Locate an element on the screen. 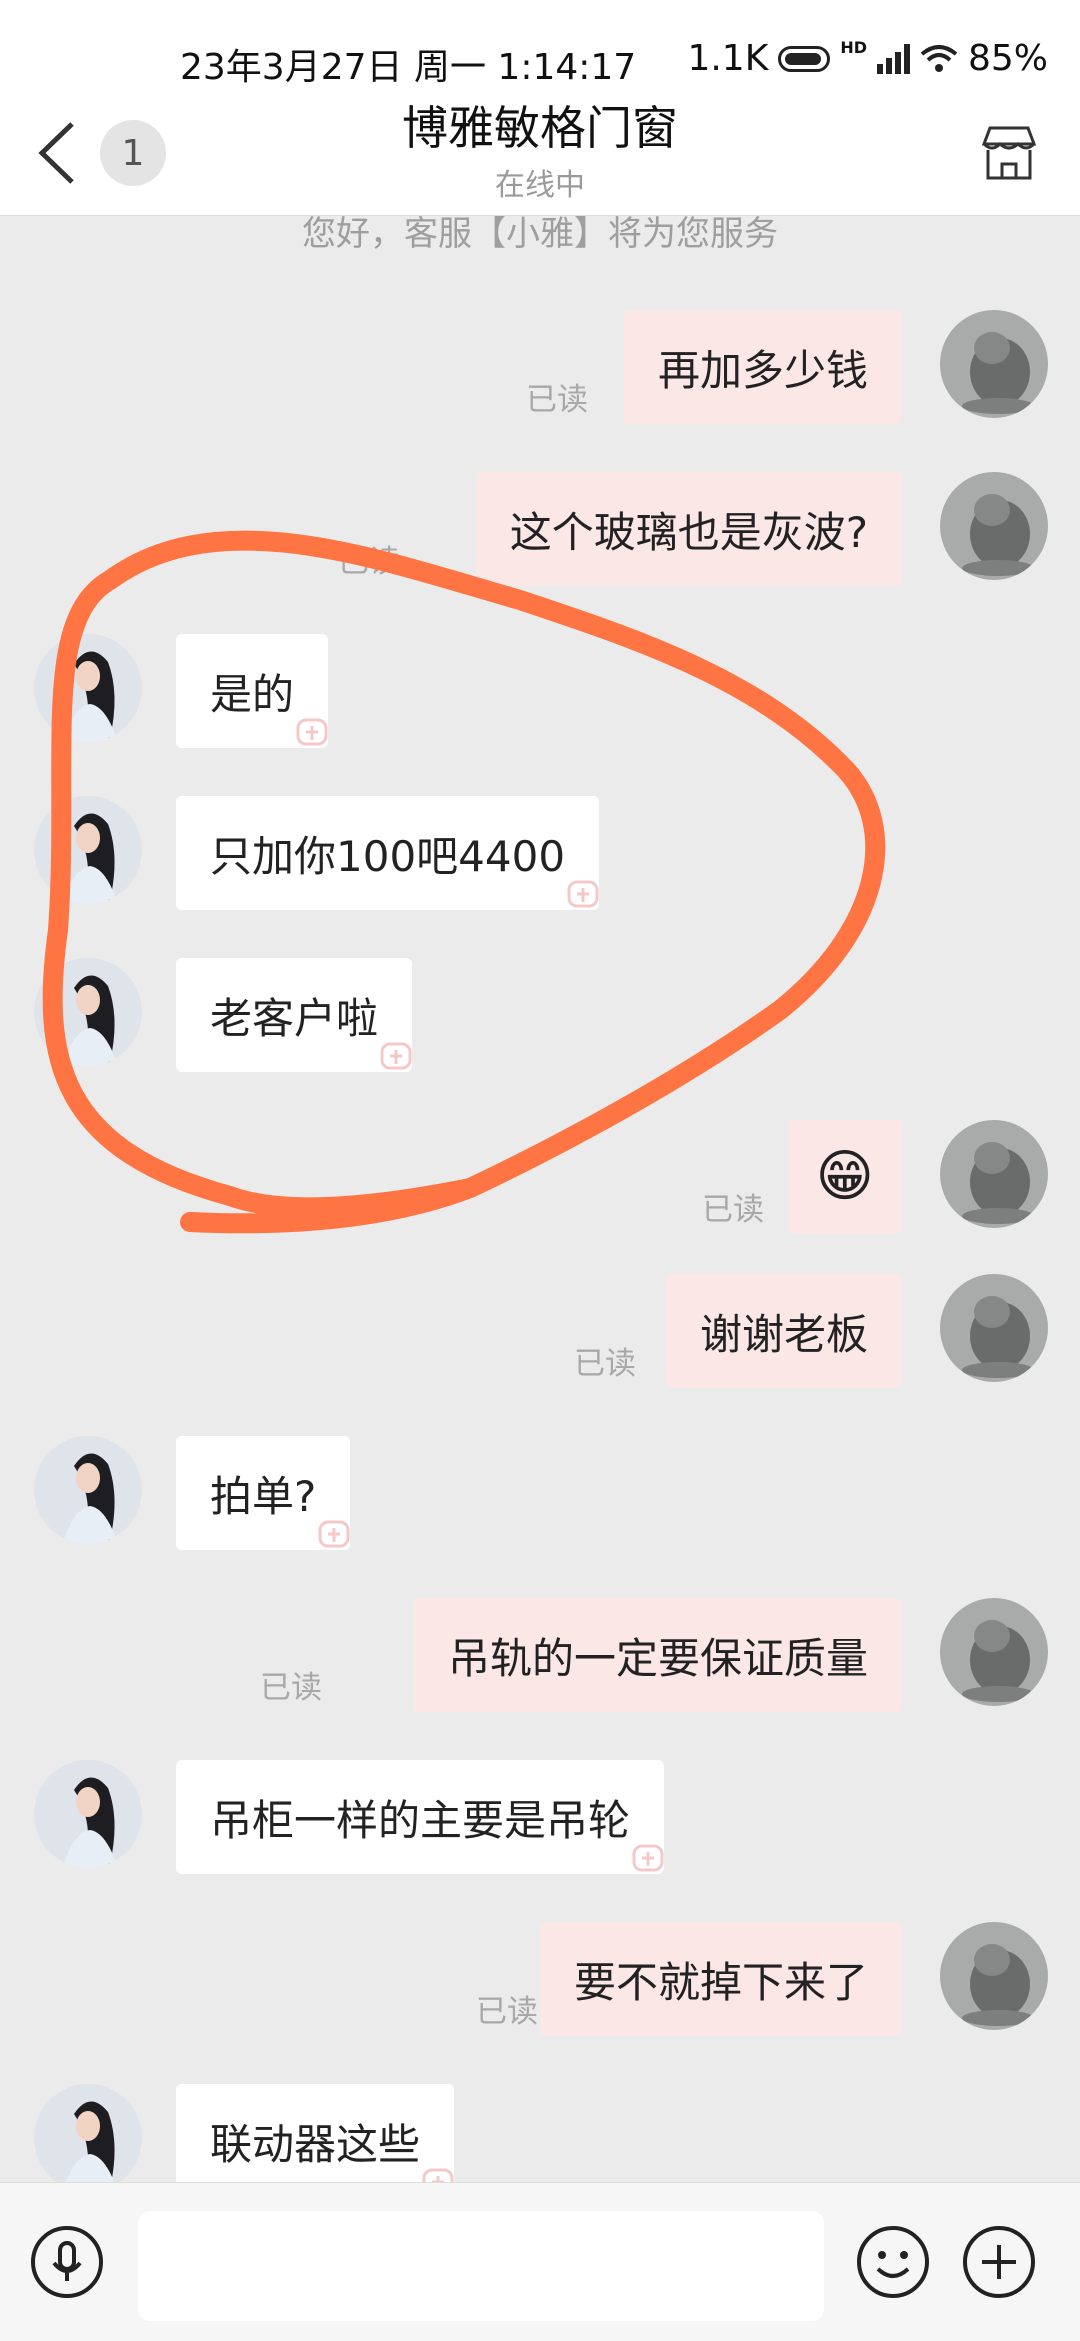 Image resolution: width=1080 pixels, height=2341 pixels. message-text: 只加你100吧4400 is located at coordinates (388, 856).